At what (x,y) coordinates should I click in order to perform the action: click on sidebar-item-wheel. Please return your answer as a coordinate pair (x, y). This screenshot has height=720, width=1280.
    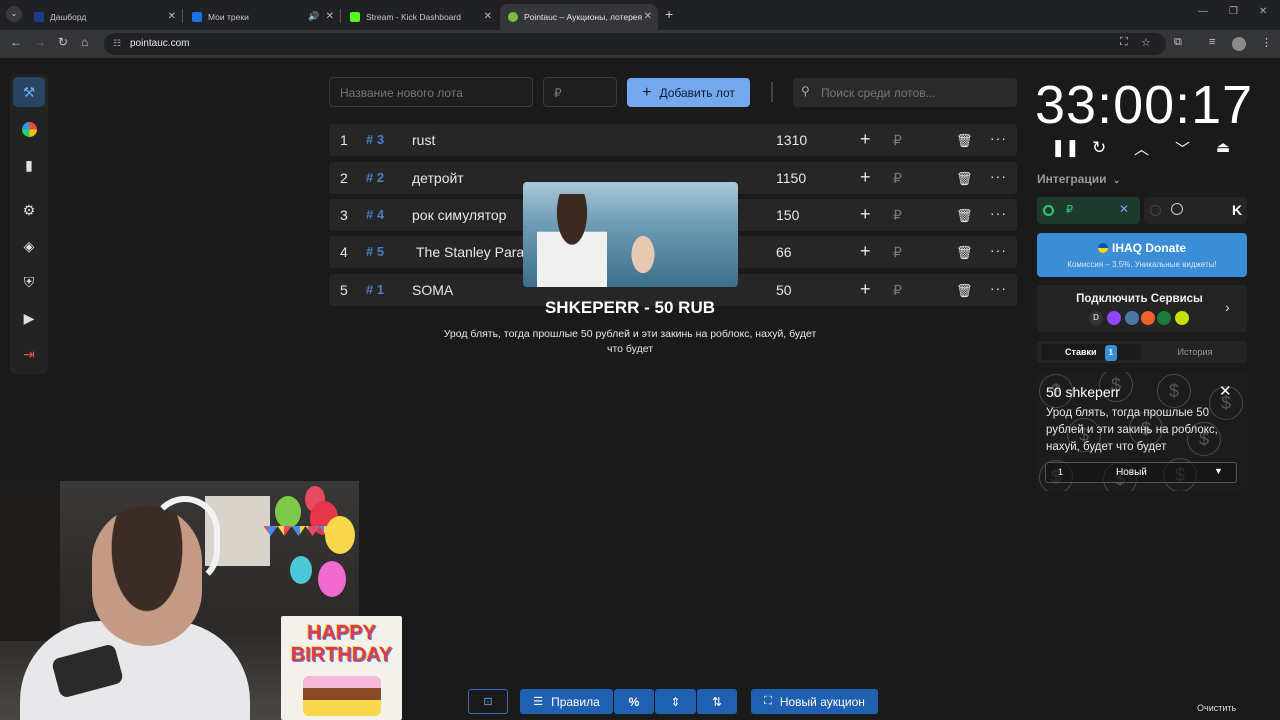
    Looking at the image, I should click on (29, 129).